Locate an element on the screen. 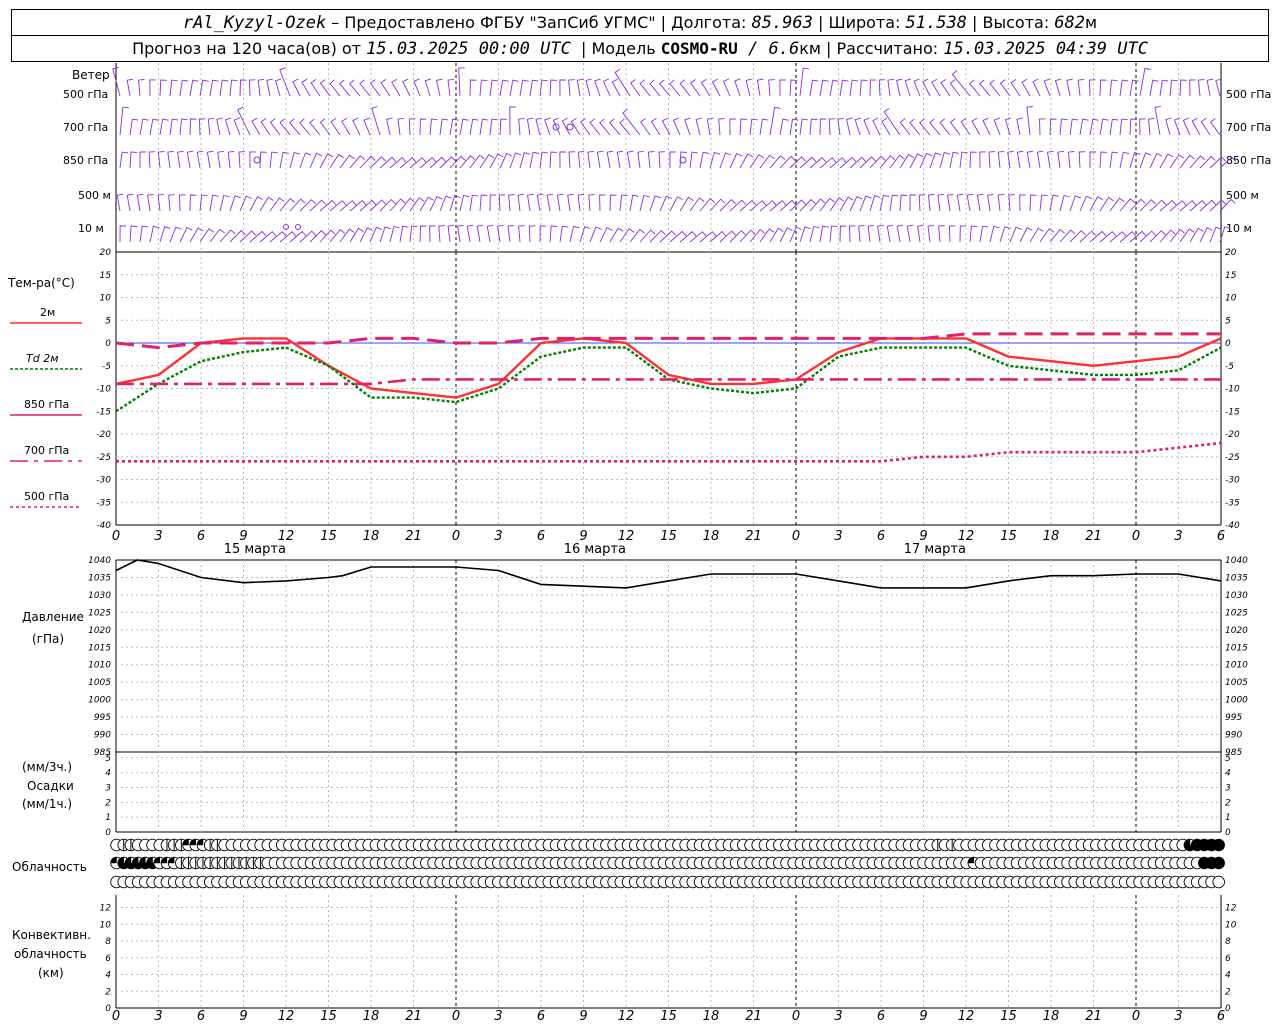 The width and height of the screenshot is (1280, 1024). temp-ytick-right: -40 is located at coordinates (1232, 526).